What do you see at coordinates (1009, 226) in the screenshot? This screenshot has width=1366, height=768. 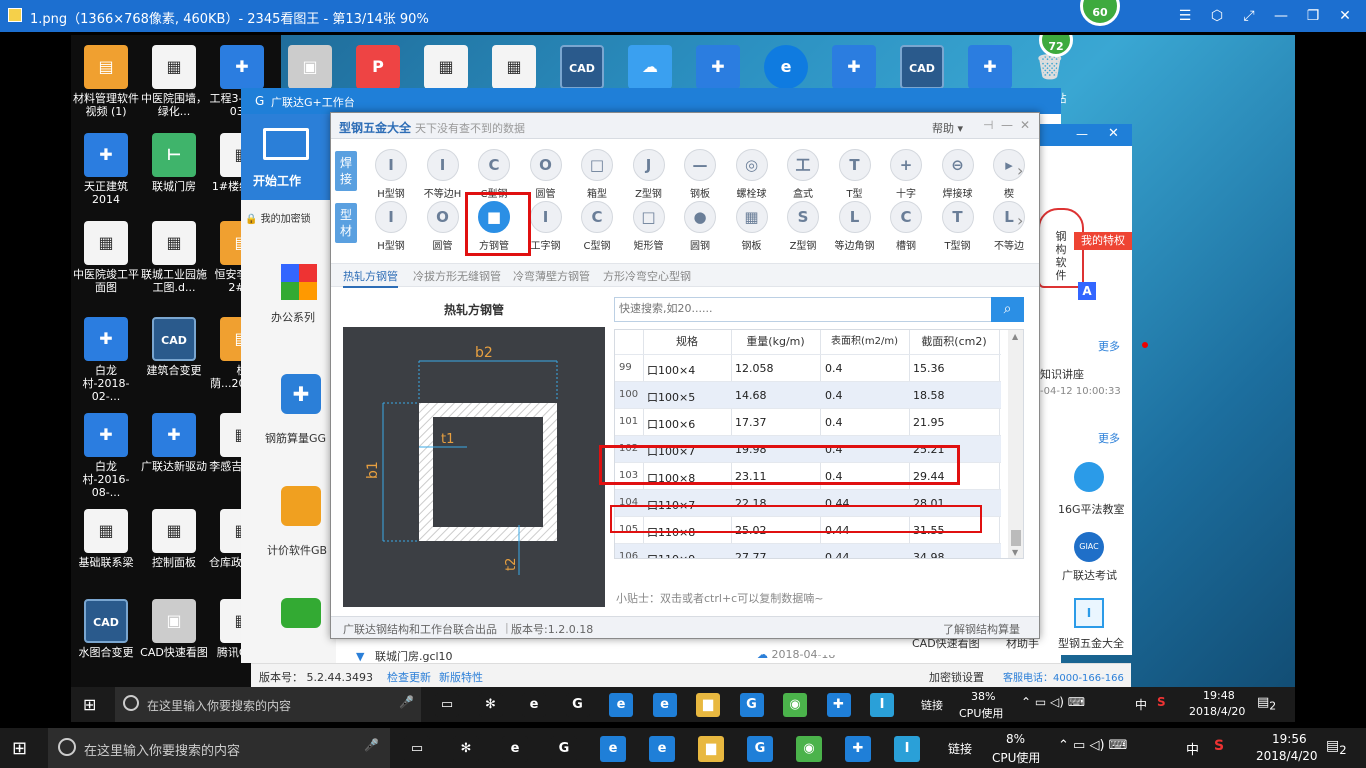 I see `profile-shape-button: L 不等边` at bounding box center [1009, 226].